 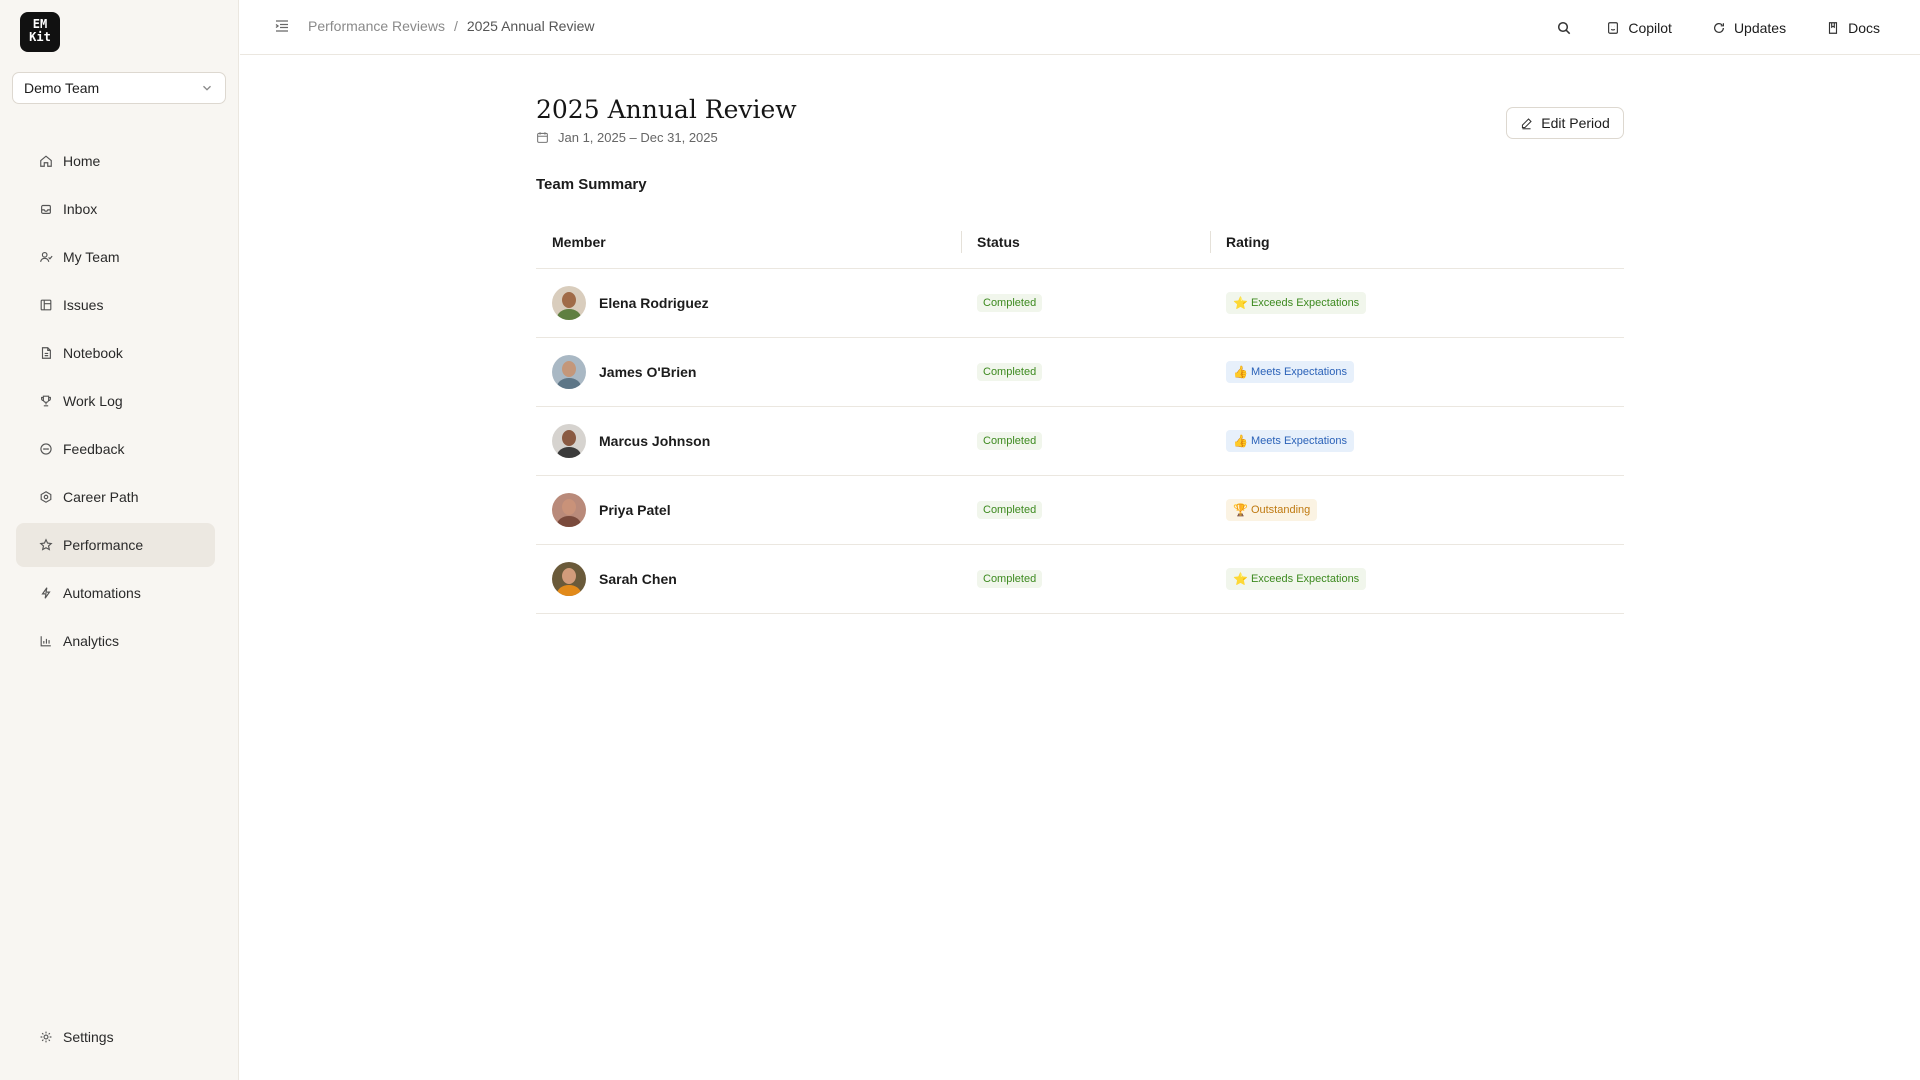 I want to click on sidebar-item-performance: Performance, so click(x=115, y=545).